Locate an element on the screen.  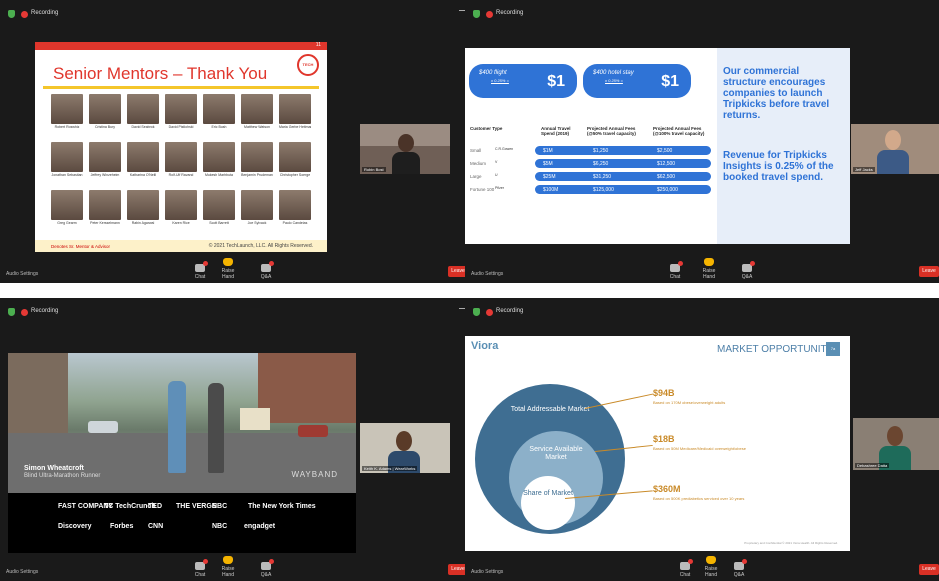
mentor-card: Mukesh Marhbuta is located at coordinates (219, 159).